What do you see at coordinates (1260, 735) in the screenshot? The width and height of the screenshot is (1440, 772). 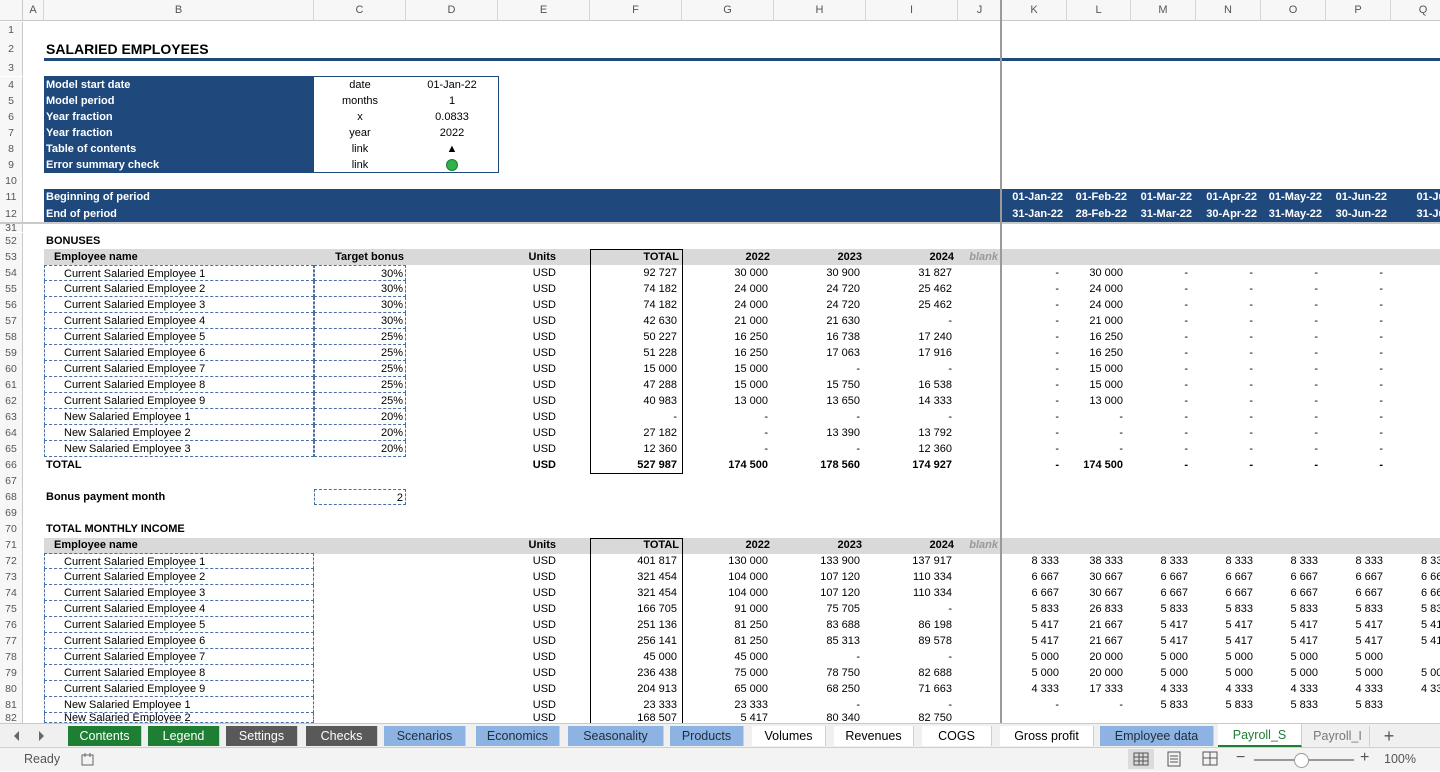 I see `tab-payroll-s: Payroll_S` at bounding box center [1260, 735].